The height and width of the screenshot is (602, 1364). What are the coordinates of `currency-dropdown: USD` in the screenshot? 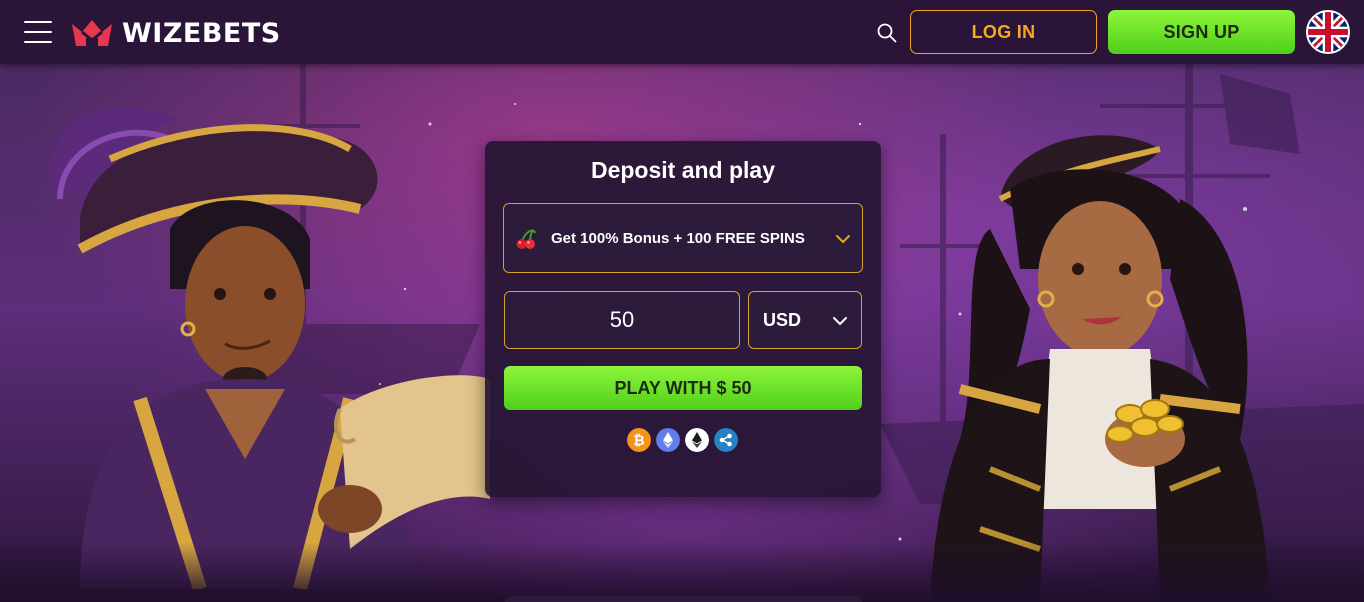 It's located at (805, 320).